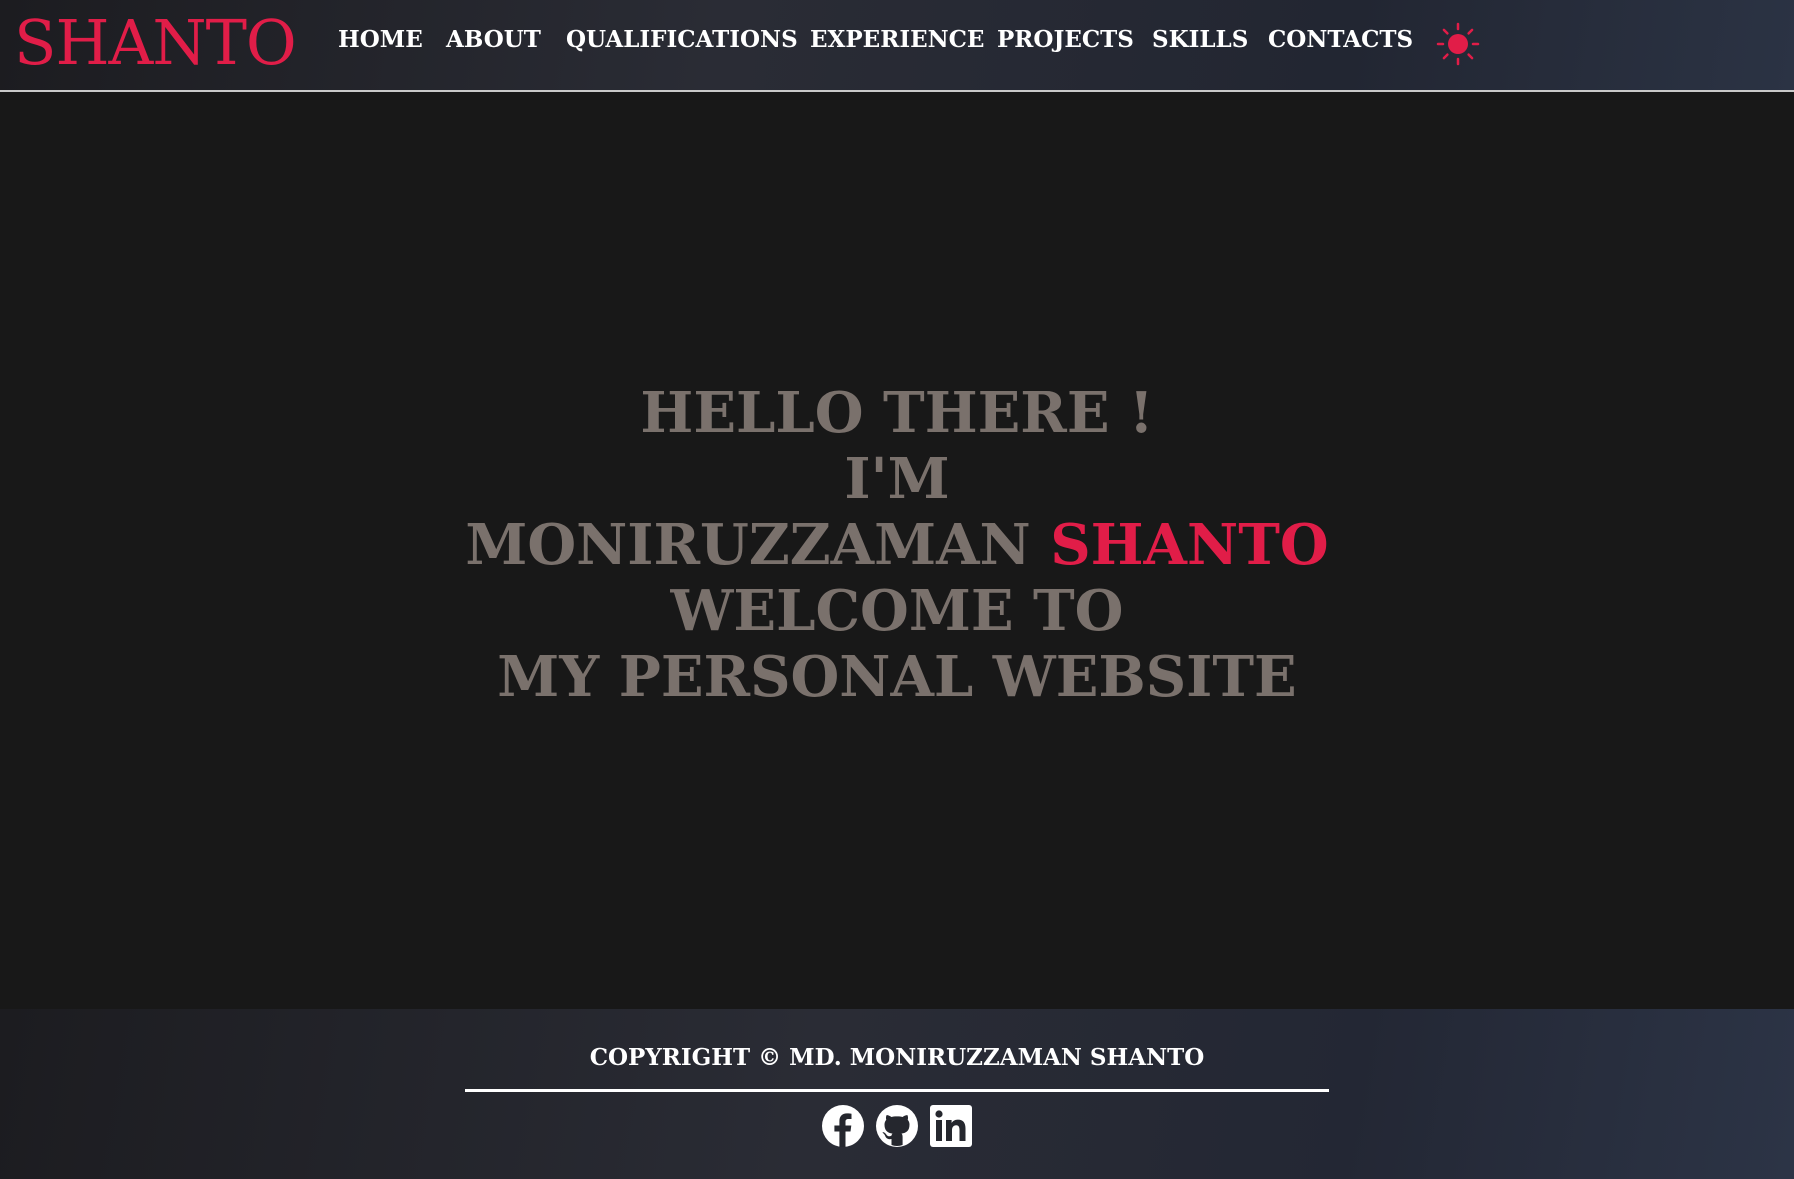 This screenshot has height=1179, width=1794. What do you see at coordinates (951, 1126) in the screenshot?
I see `linkedin-icon` at bounding box center [951, 1126].